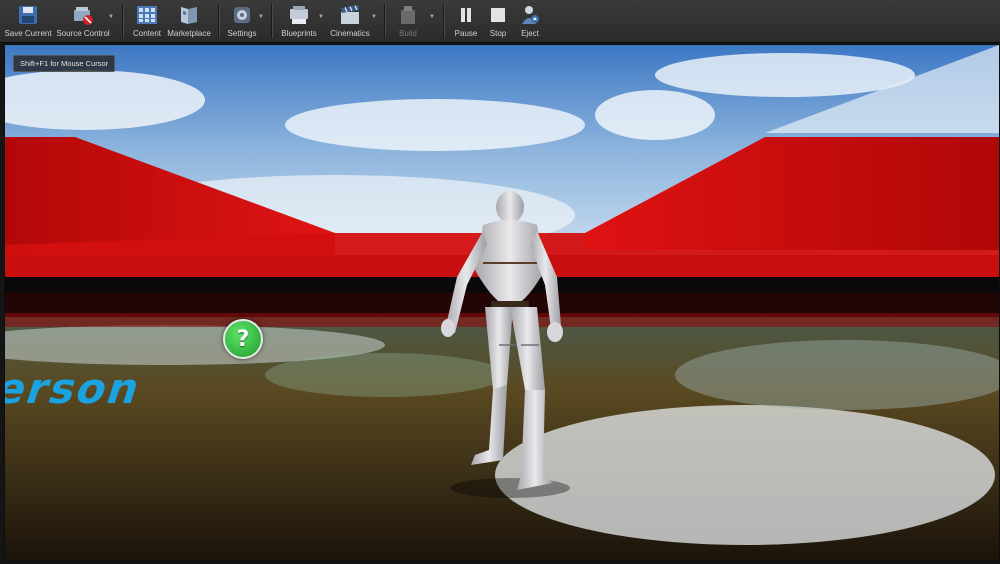 The height and width of the screenshot is (564, 1000). Describe the element at coordinates (530, 33) in the screenshot. I see `eject-label: Eject` at that location.